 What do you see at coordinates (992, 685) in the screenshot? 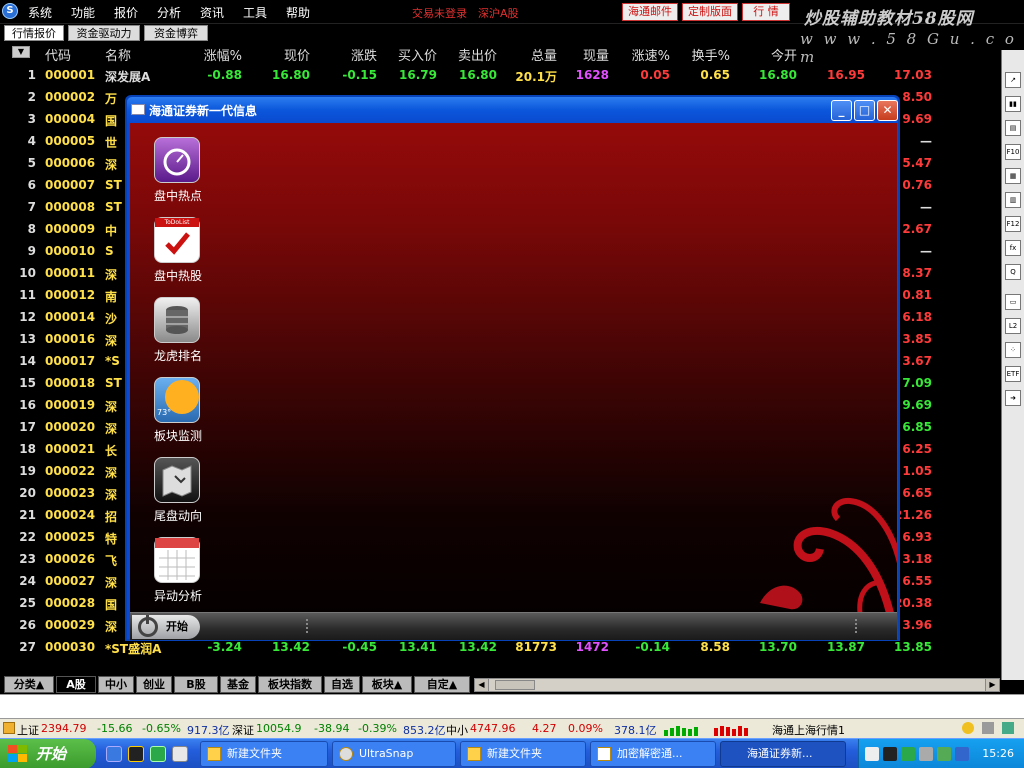
I see `scroll-right-icon: ▶` at bounding box center [992, 685].